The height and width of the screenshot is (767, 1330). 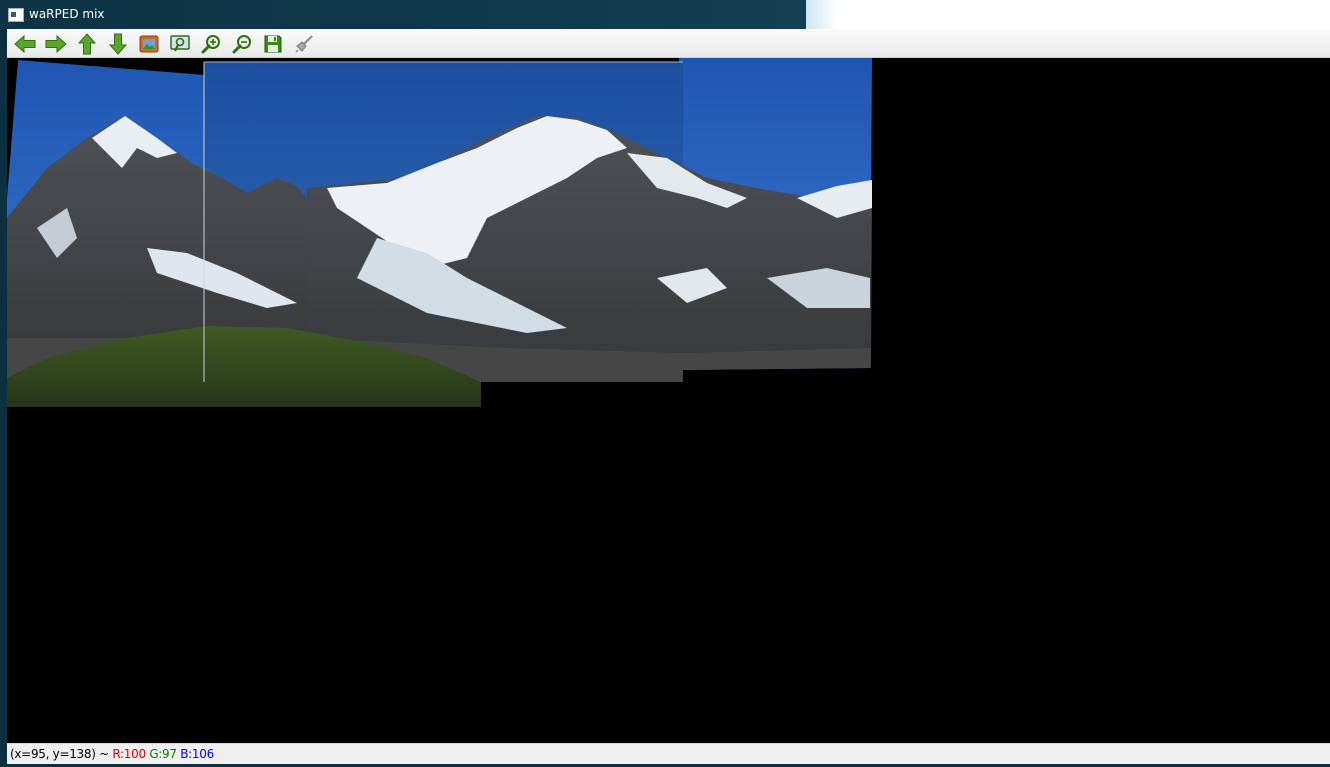 I want to click on pan-right-button, so click(x=56, y=44).